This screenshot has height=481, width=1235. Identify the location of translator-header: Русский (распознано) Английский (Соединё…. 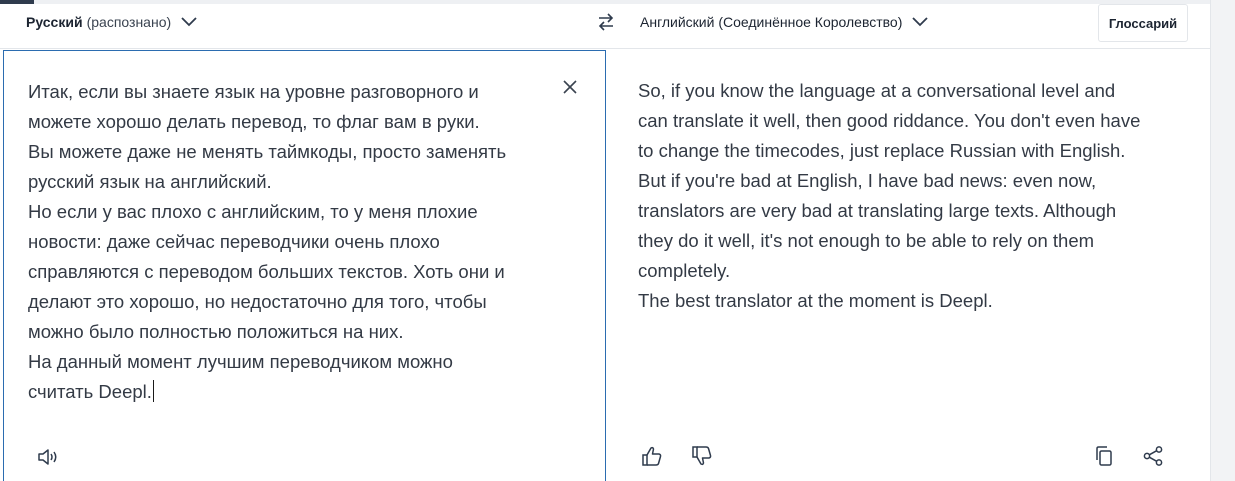
(605, 26).